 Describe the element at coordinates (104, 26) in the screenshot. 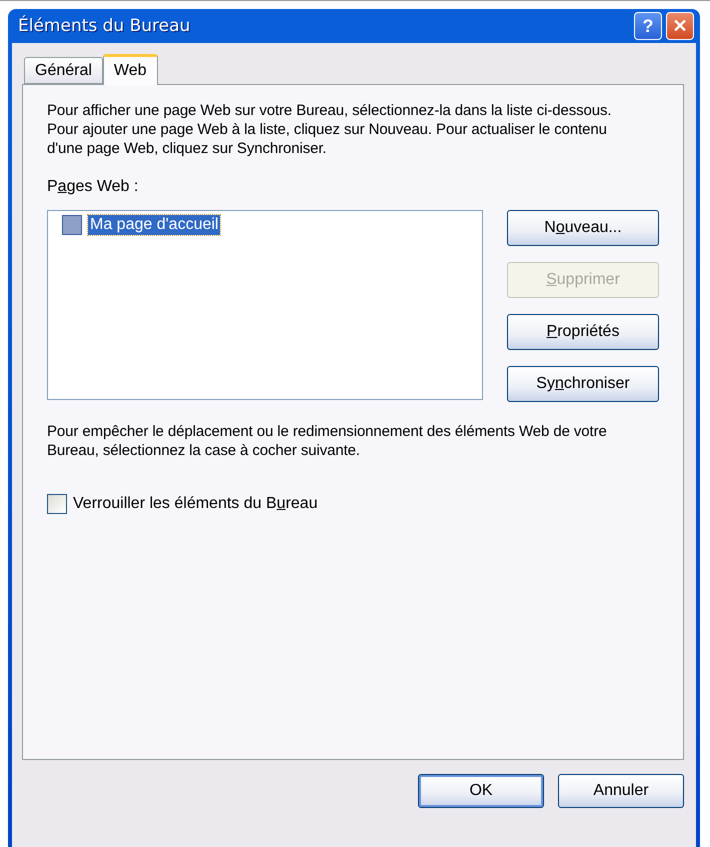

I see `window-title: Éléments du Bureau` at that location.